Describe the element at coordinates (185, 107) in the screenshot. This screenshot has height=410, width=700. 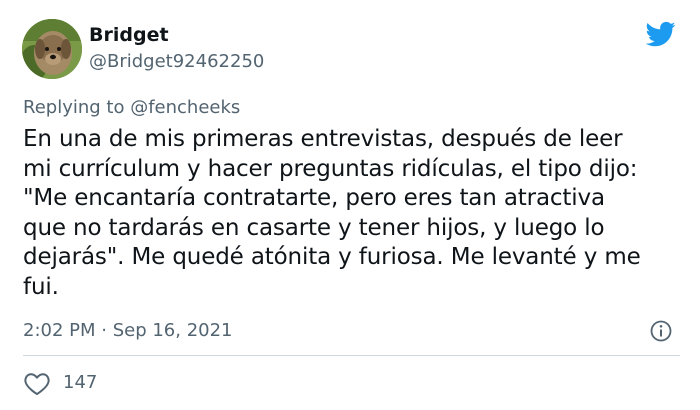
I see `reply-mention-link: @fencheeks` at that location.